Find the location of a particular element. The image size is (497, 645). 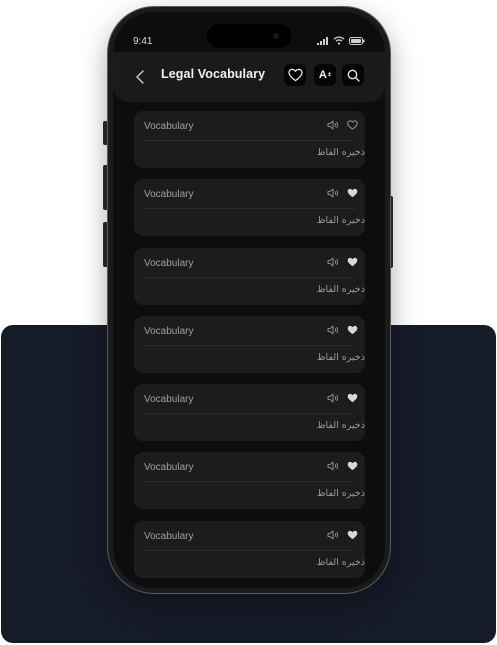

search-icon is located at coordinates (353, 75).